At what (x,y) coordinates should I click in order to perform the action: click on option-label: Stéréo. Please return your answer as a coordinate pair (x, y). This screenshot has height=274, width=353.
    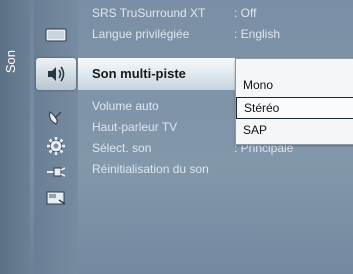
    Looking at the image, I should click on (262, 108).